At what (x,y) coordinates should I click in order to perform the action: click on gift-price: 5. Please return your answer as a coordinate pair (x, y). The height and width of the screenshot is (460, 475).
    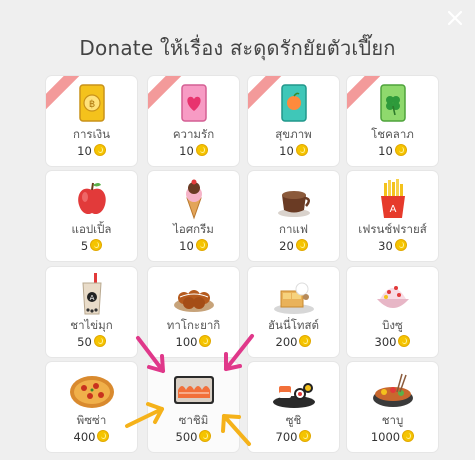
    Looking at the image, I should click on (91, 246).